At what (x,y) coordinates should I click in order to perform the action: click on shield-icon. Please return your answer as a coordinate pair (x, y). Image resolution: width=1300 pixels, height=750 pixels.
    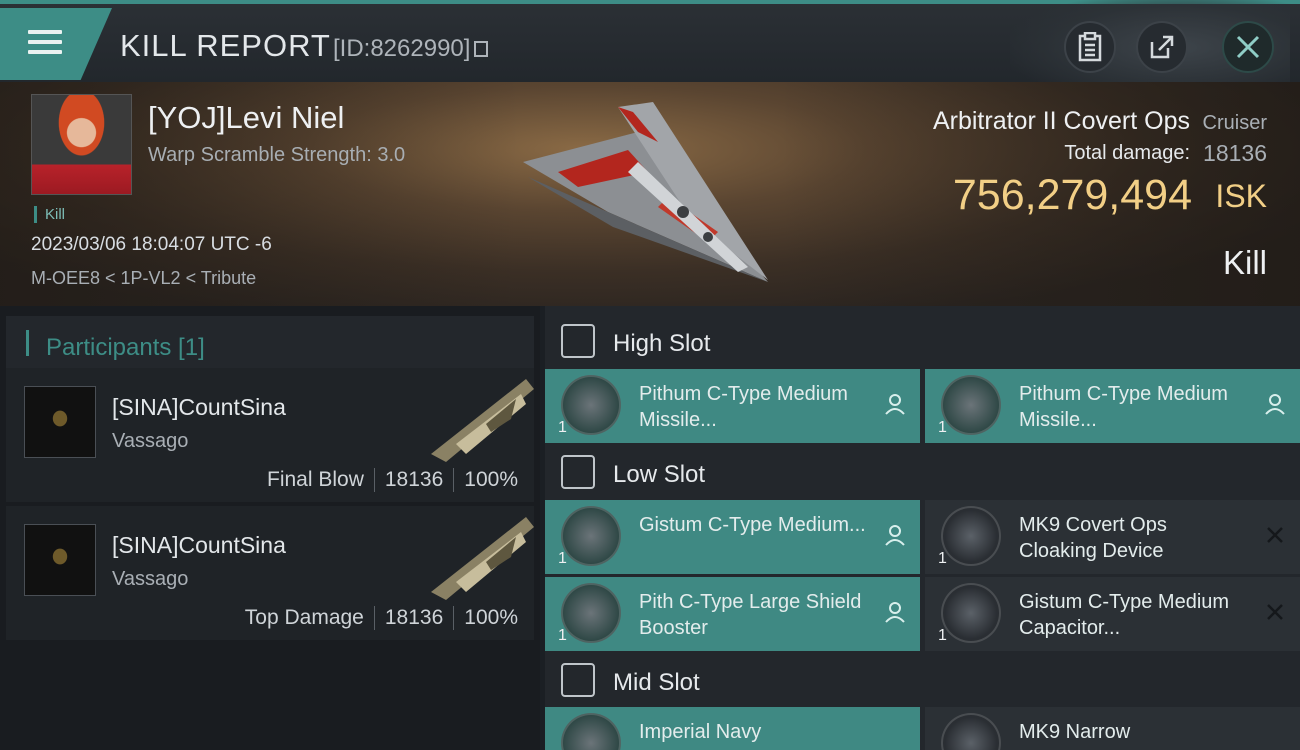
    Looking at the image, I should click on (591, 613).